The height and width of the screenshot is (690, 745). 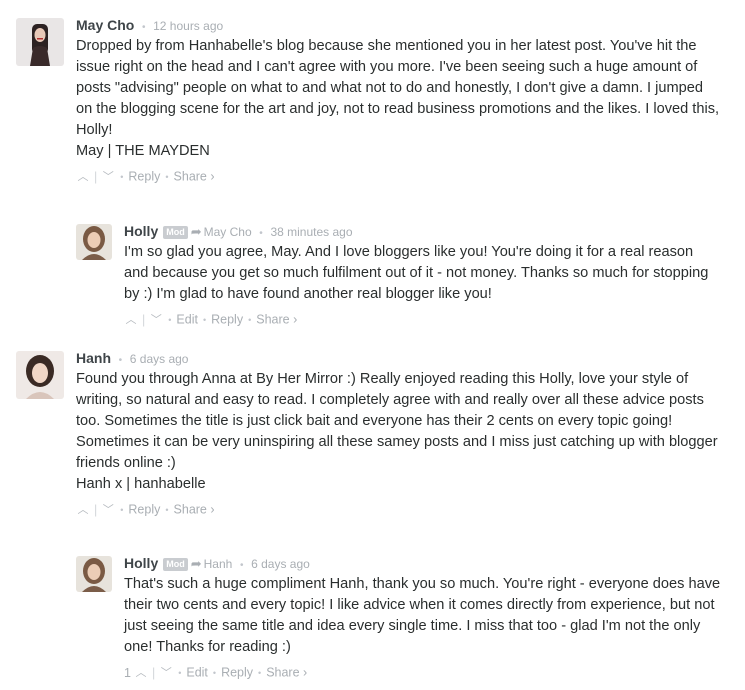 I want to click on timestamp: 12 hours ago, so click(x=188, y=26).